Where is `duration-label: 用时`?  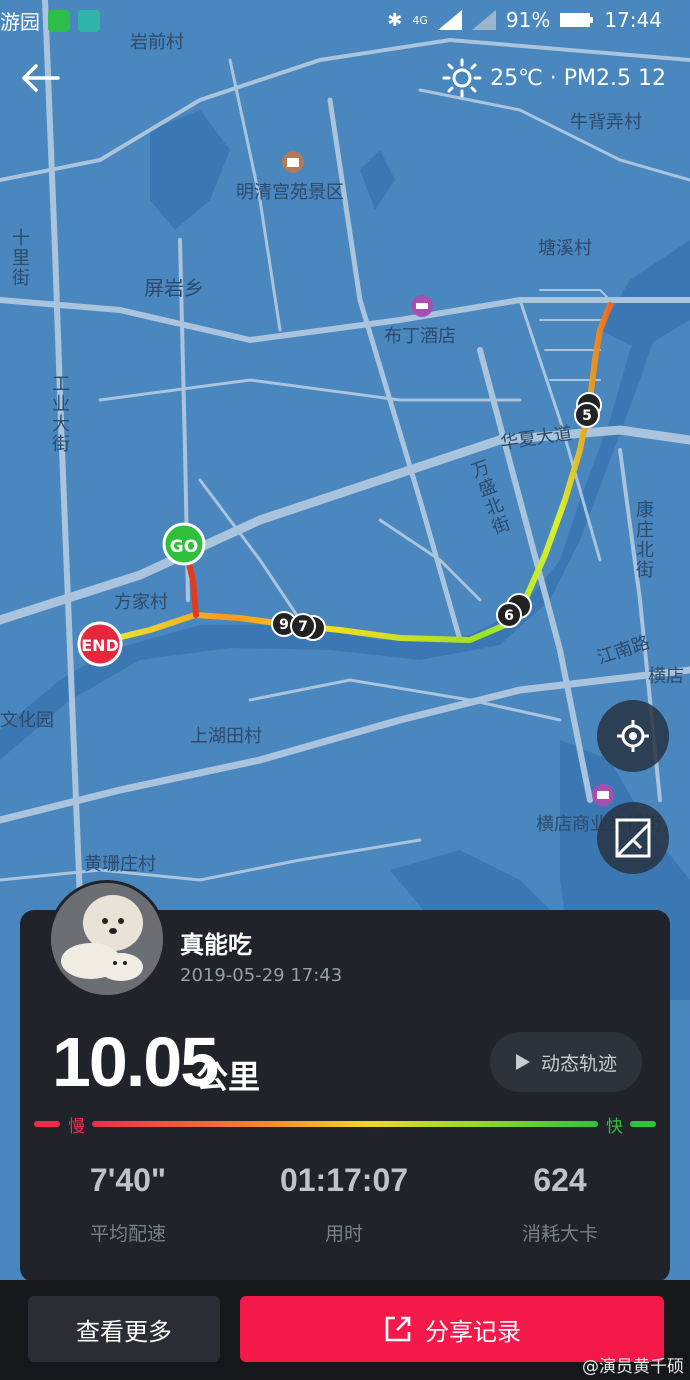 duration-label: 用时 is located at coordinates (343, 1234).